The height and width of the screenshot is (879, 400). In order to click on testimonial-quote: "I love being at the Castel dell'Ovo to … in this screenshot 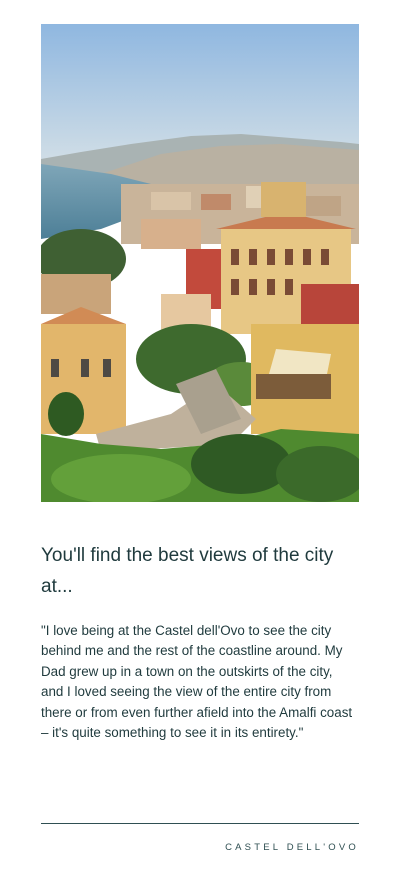, I will do `click(197, 682)`.